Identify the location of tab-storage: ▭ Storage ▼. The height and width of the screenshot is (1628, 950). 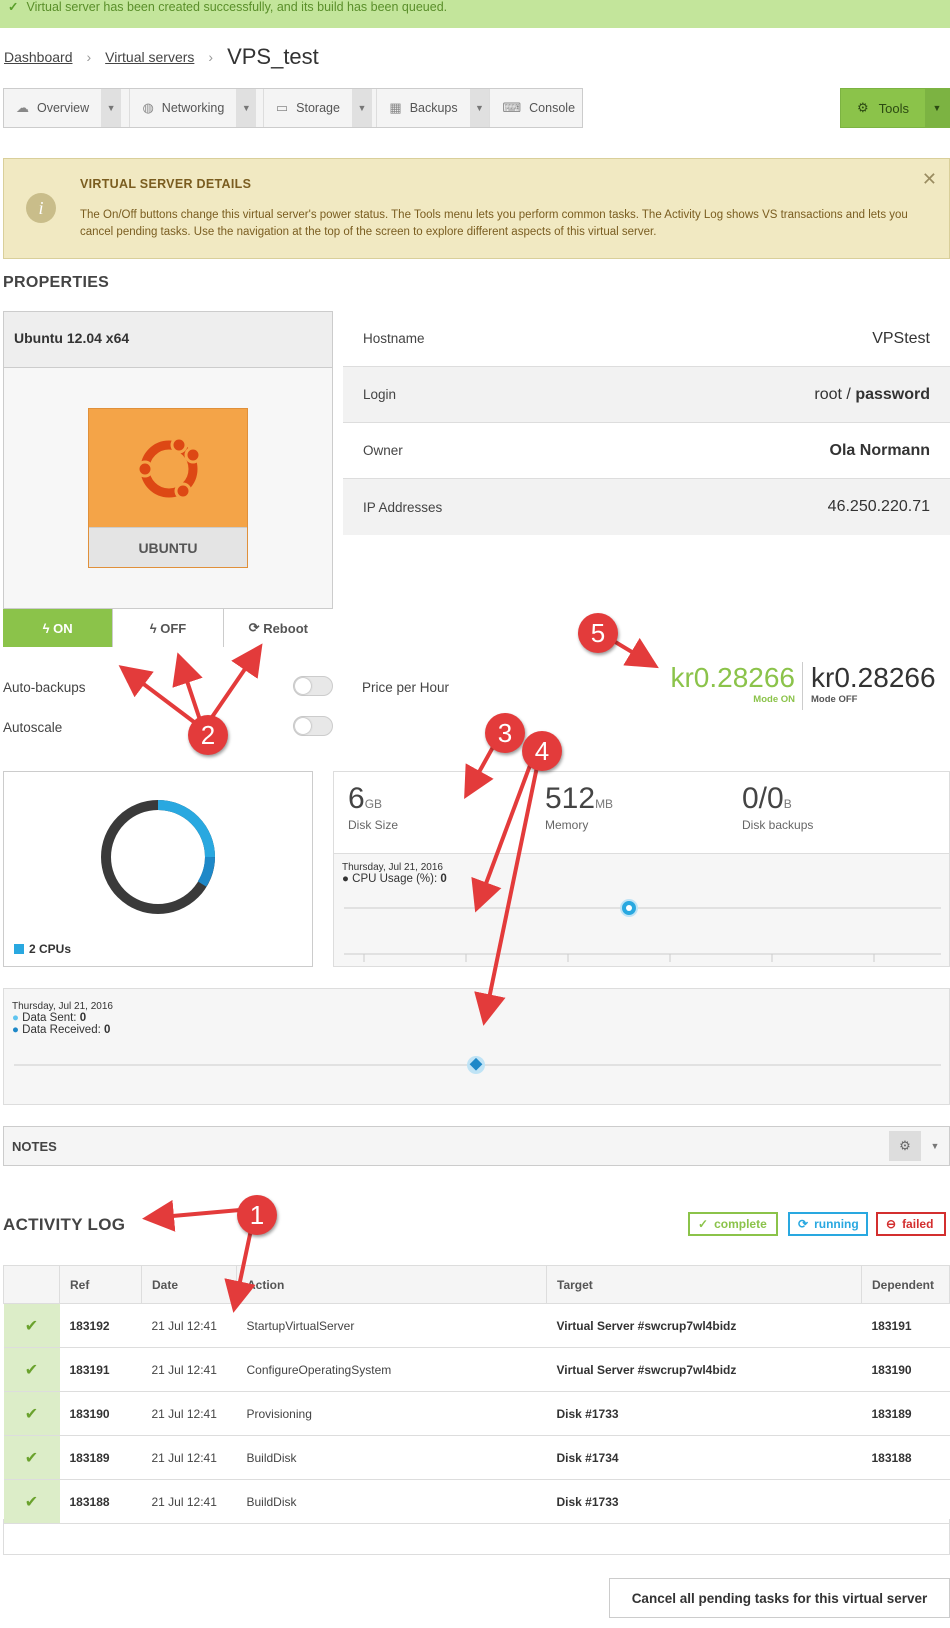
(321, 108).